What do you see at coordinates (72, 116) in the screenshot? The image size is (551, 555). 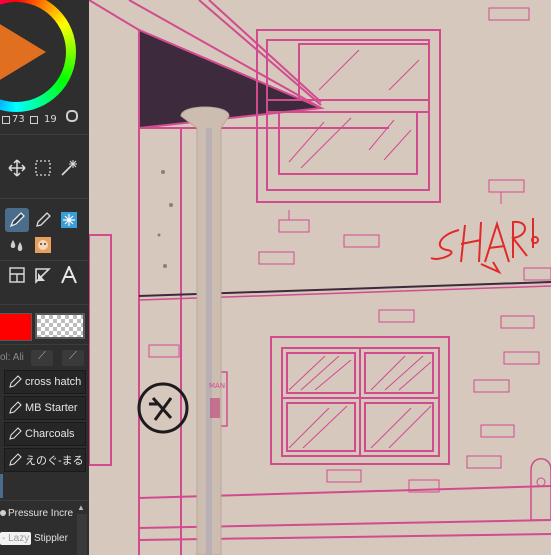 I see `color-settings-icon` at bounding box center [72, 116].